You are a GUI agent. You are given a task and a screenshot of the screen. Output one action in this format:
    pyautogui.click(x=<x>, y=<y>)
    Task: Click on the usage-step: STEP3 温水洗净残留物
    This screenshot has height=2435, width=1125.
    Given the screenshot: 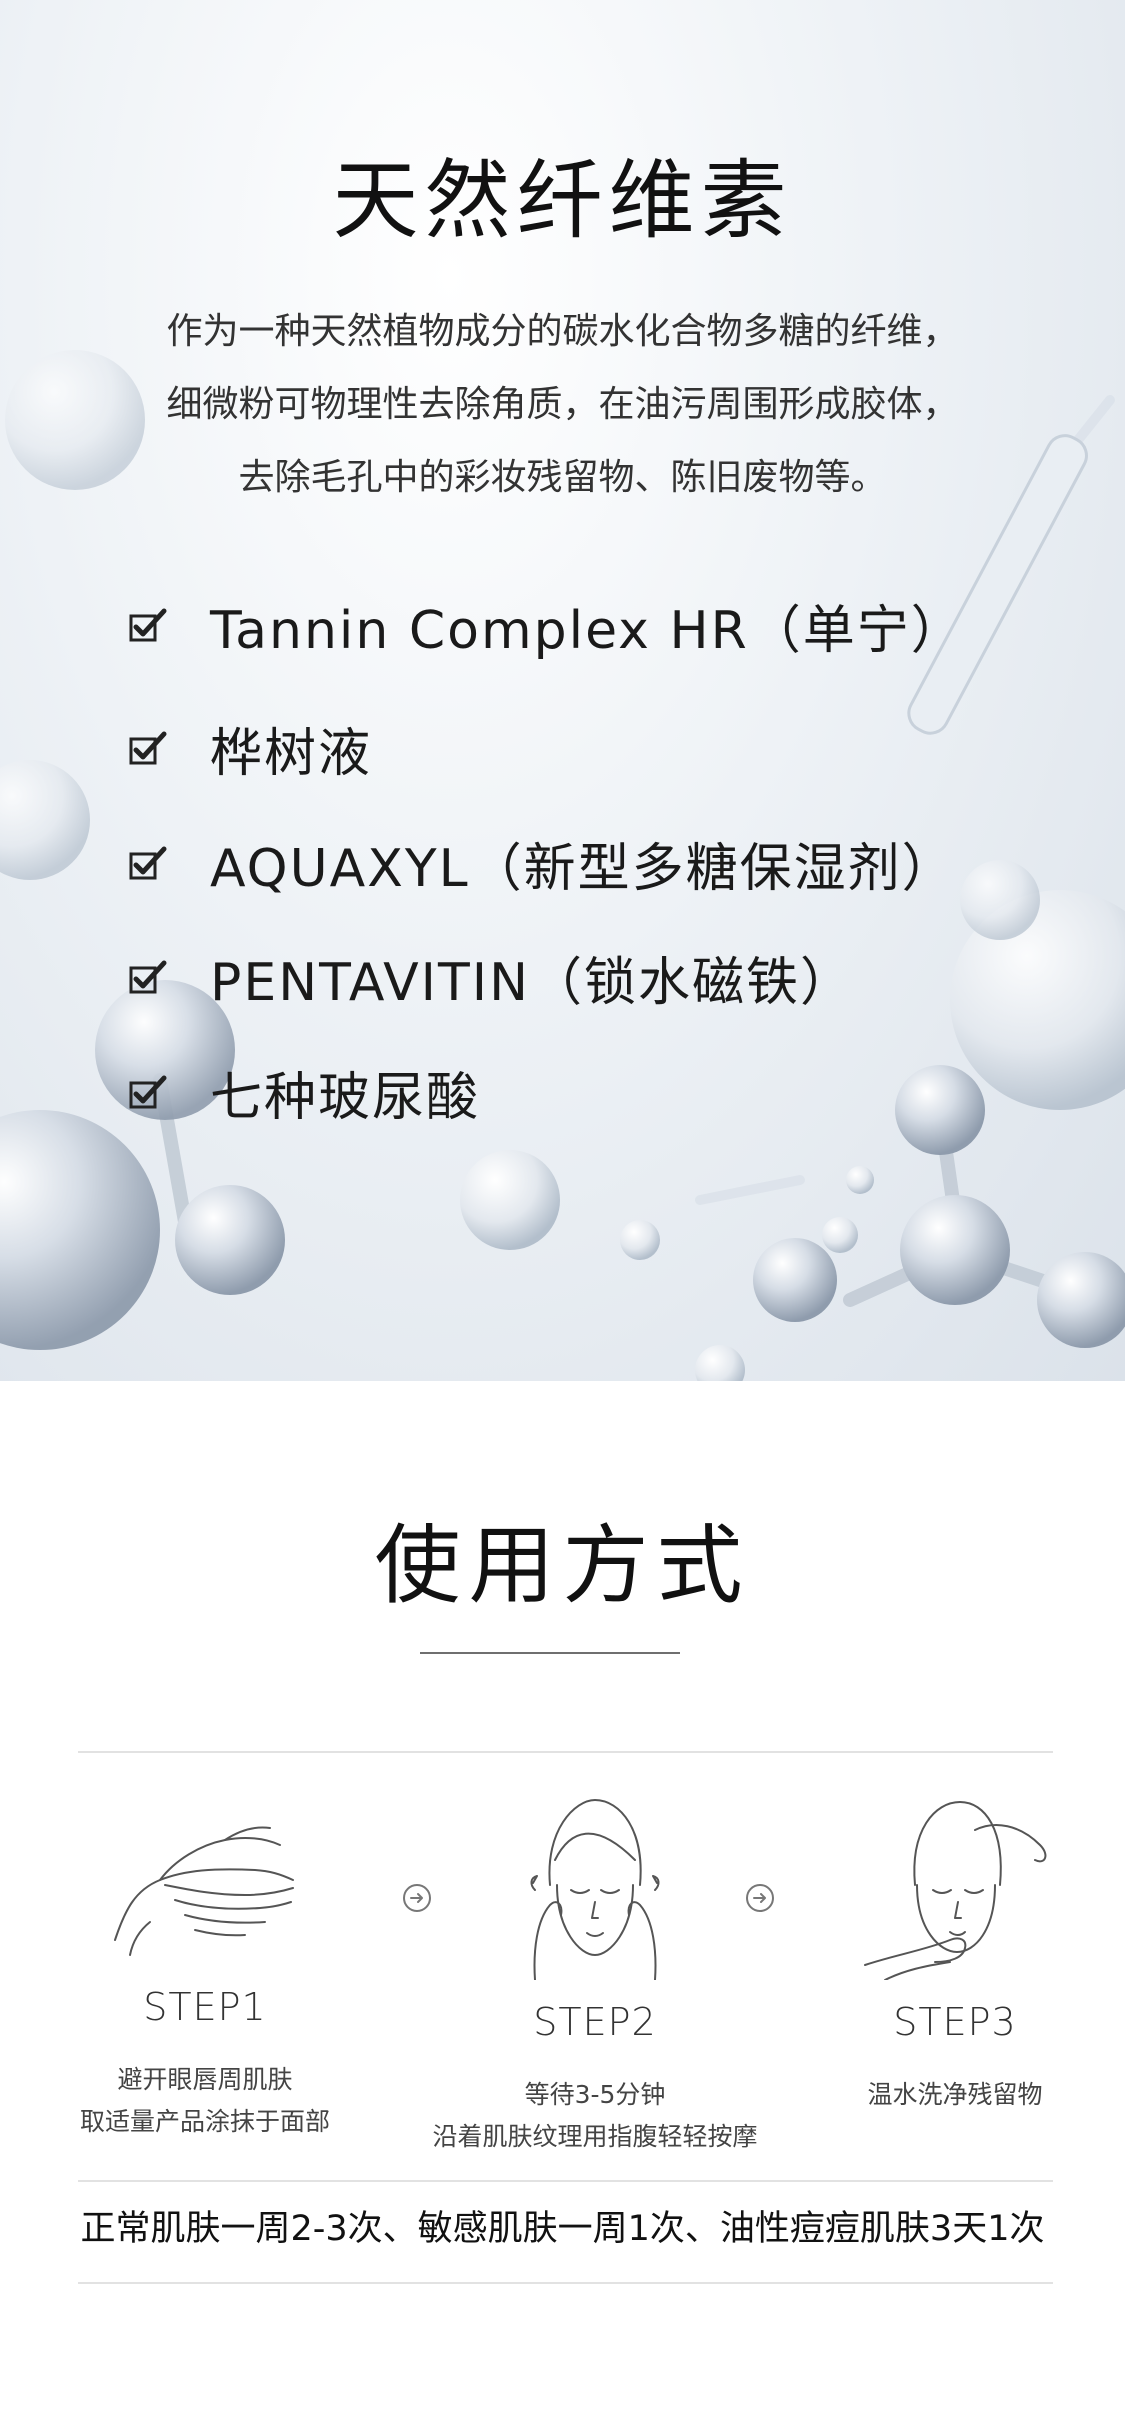 What is the action you would take?
    pyautogui.click(x=955, y=1953)
    